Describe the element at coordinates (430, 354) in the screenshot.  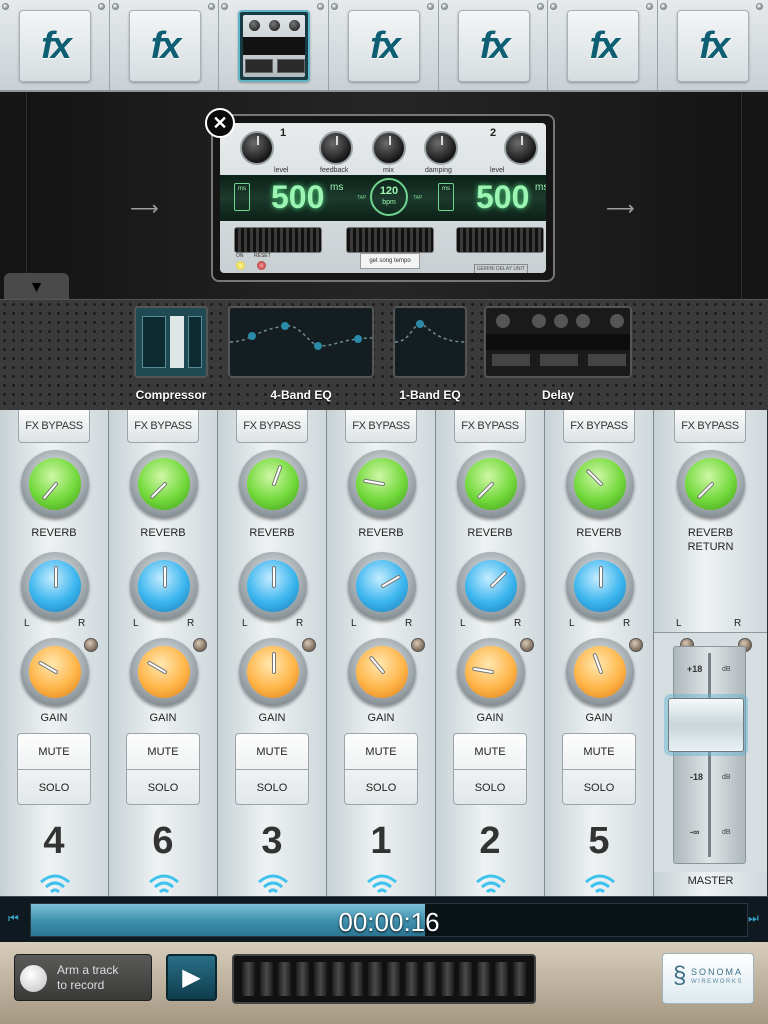
I see `tray-item-1-band-eq: 1-Band EQ` at that location.